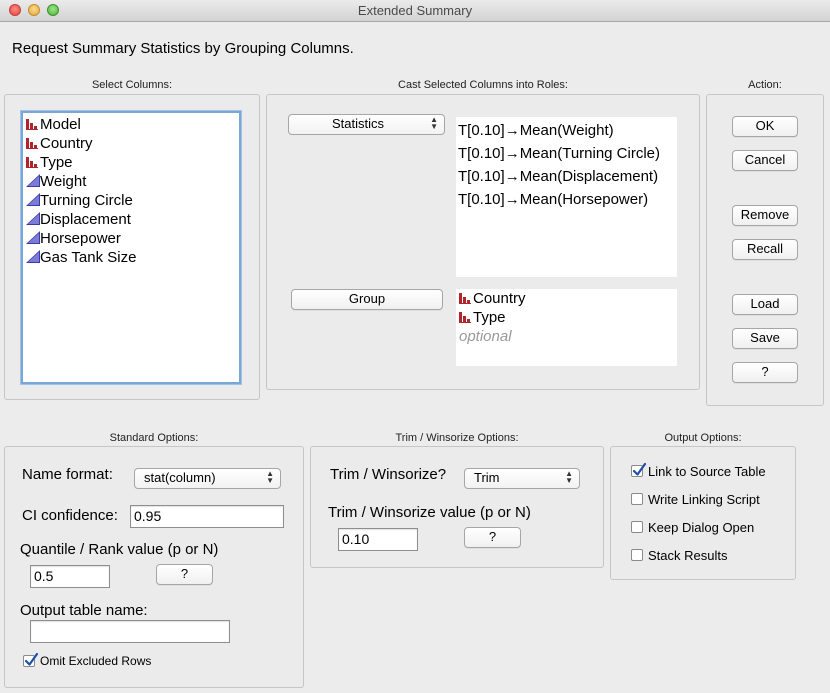  What do you see at coordinates (130, 631) in the screenshot?
I see `output-table-name-field` at bounding box center [130, 631].